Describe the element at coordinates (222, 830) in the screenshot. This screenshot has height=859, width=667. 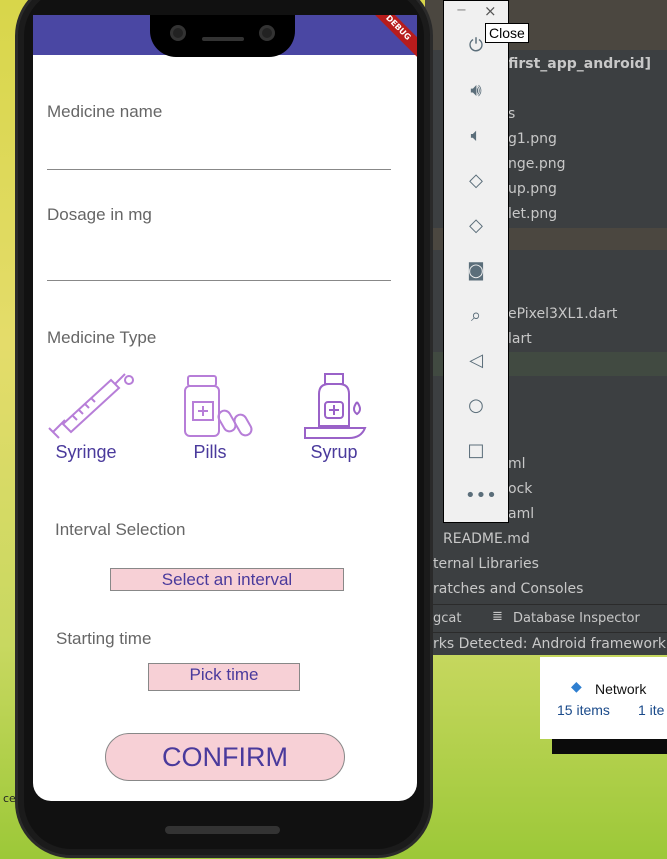
I see `speaker-grille` at that location.